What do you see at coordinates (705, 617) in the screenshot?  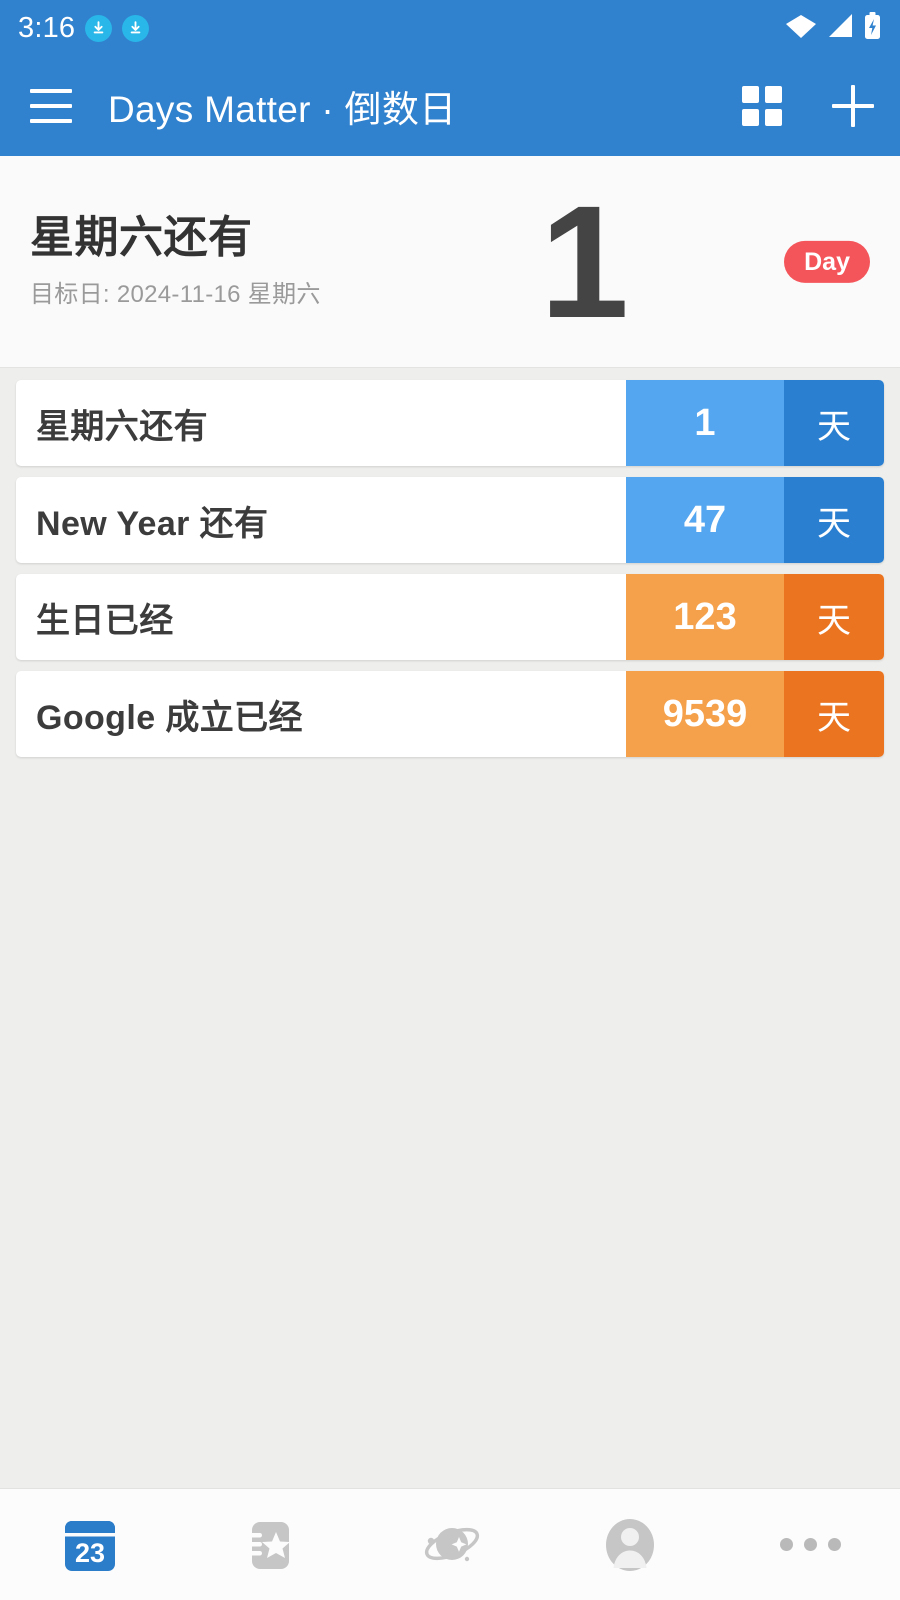 I see `event-count: 123` at bounding box center [705, 617].